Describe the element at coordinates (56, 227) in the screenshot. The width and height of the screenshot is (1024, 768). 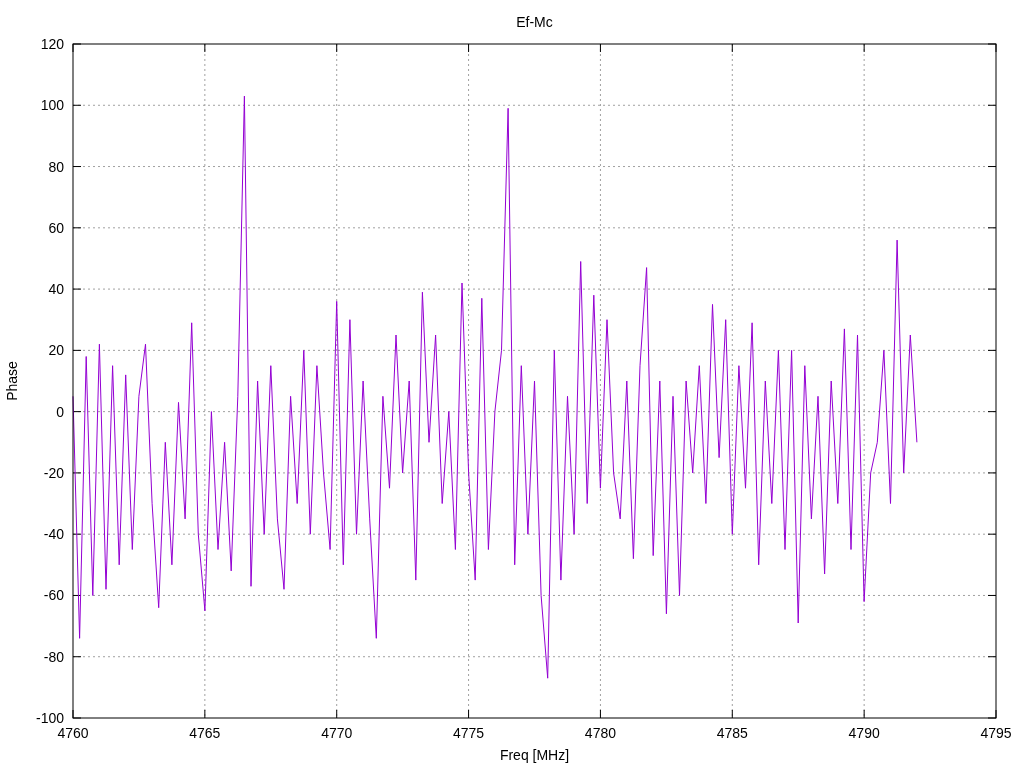
I see `y-tick-label: 60` at that location.